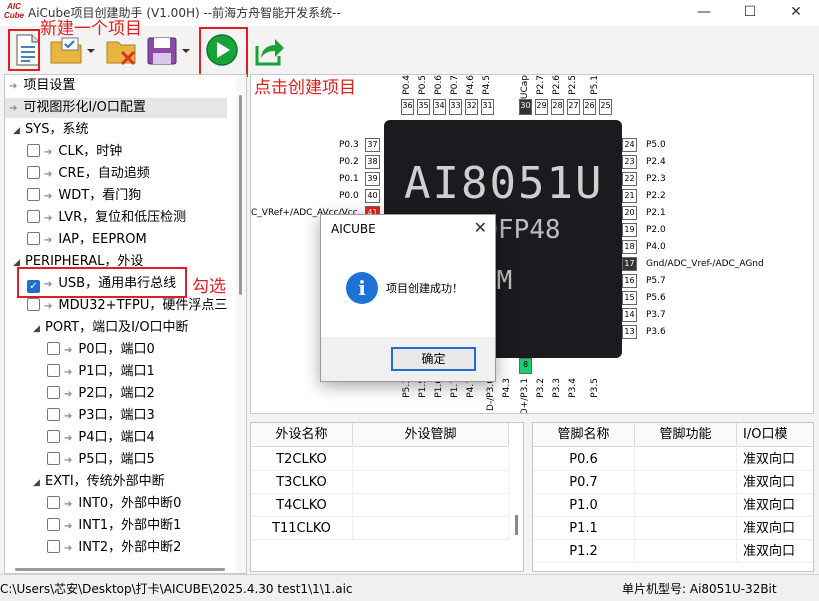 The width and height of the screenshot is (819, 601). I want to click on pin-37: 37, so click(372, 145).